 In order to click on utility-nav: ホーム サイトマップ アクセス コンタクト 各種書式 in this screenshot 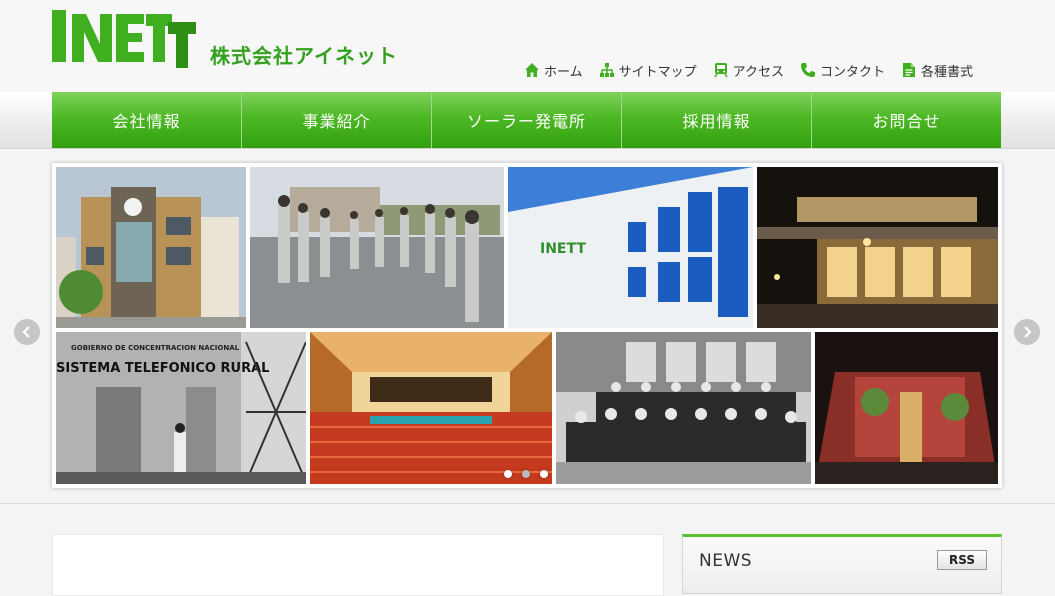, I will do `click(748, 70)`.